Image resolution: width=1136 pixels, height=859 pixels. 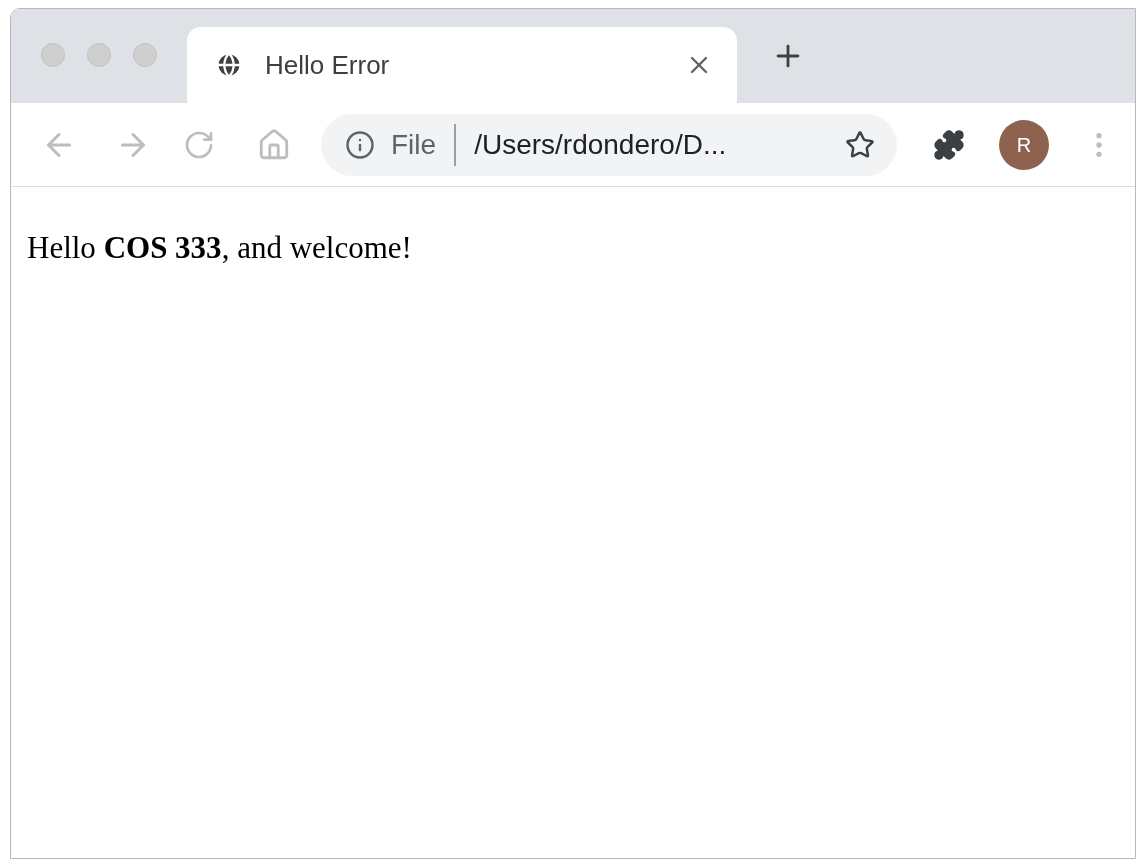 I want to click on profile-avatar: R, so click(x=1024, y=144).